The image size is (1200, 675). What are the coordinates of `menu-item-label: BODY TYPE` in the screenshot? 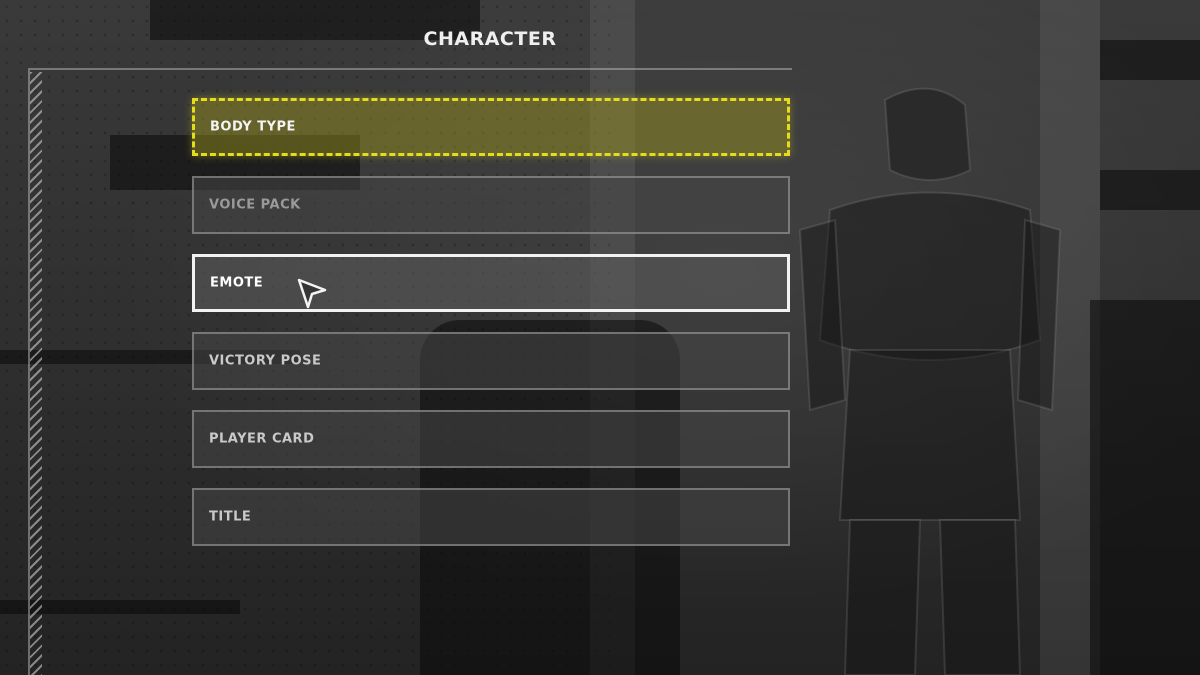 It's located at (253, 127).